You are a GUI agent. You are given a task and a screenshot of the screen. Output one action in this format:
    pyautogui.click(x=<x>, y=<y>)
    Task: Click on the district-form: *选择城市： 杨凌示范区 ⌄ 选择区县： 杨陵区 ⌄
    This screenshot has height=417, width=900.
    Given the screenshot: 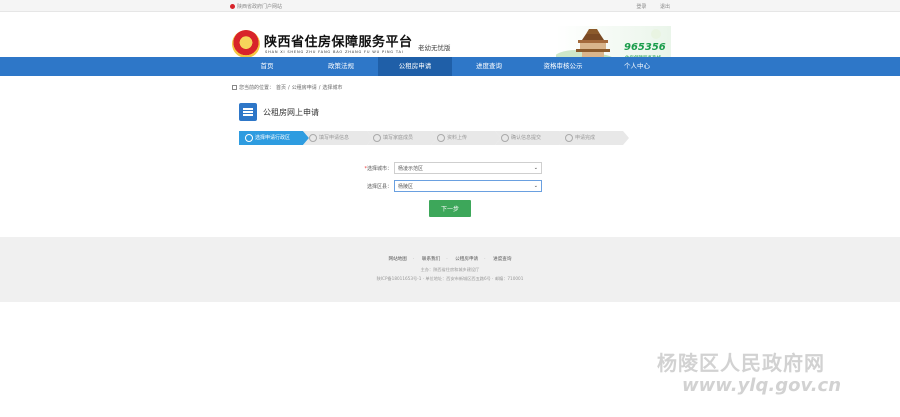 What is the action you would take?
    pyautogui.click(x=431, y=178)
    